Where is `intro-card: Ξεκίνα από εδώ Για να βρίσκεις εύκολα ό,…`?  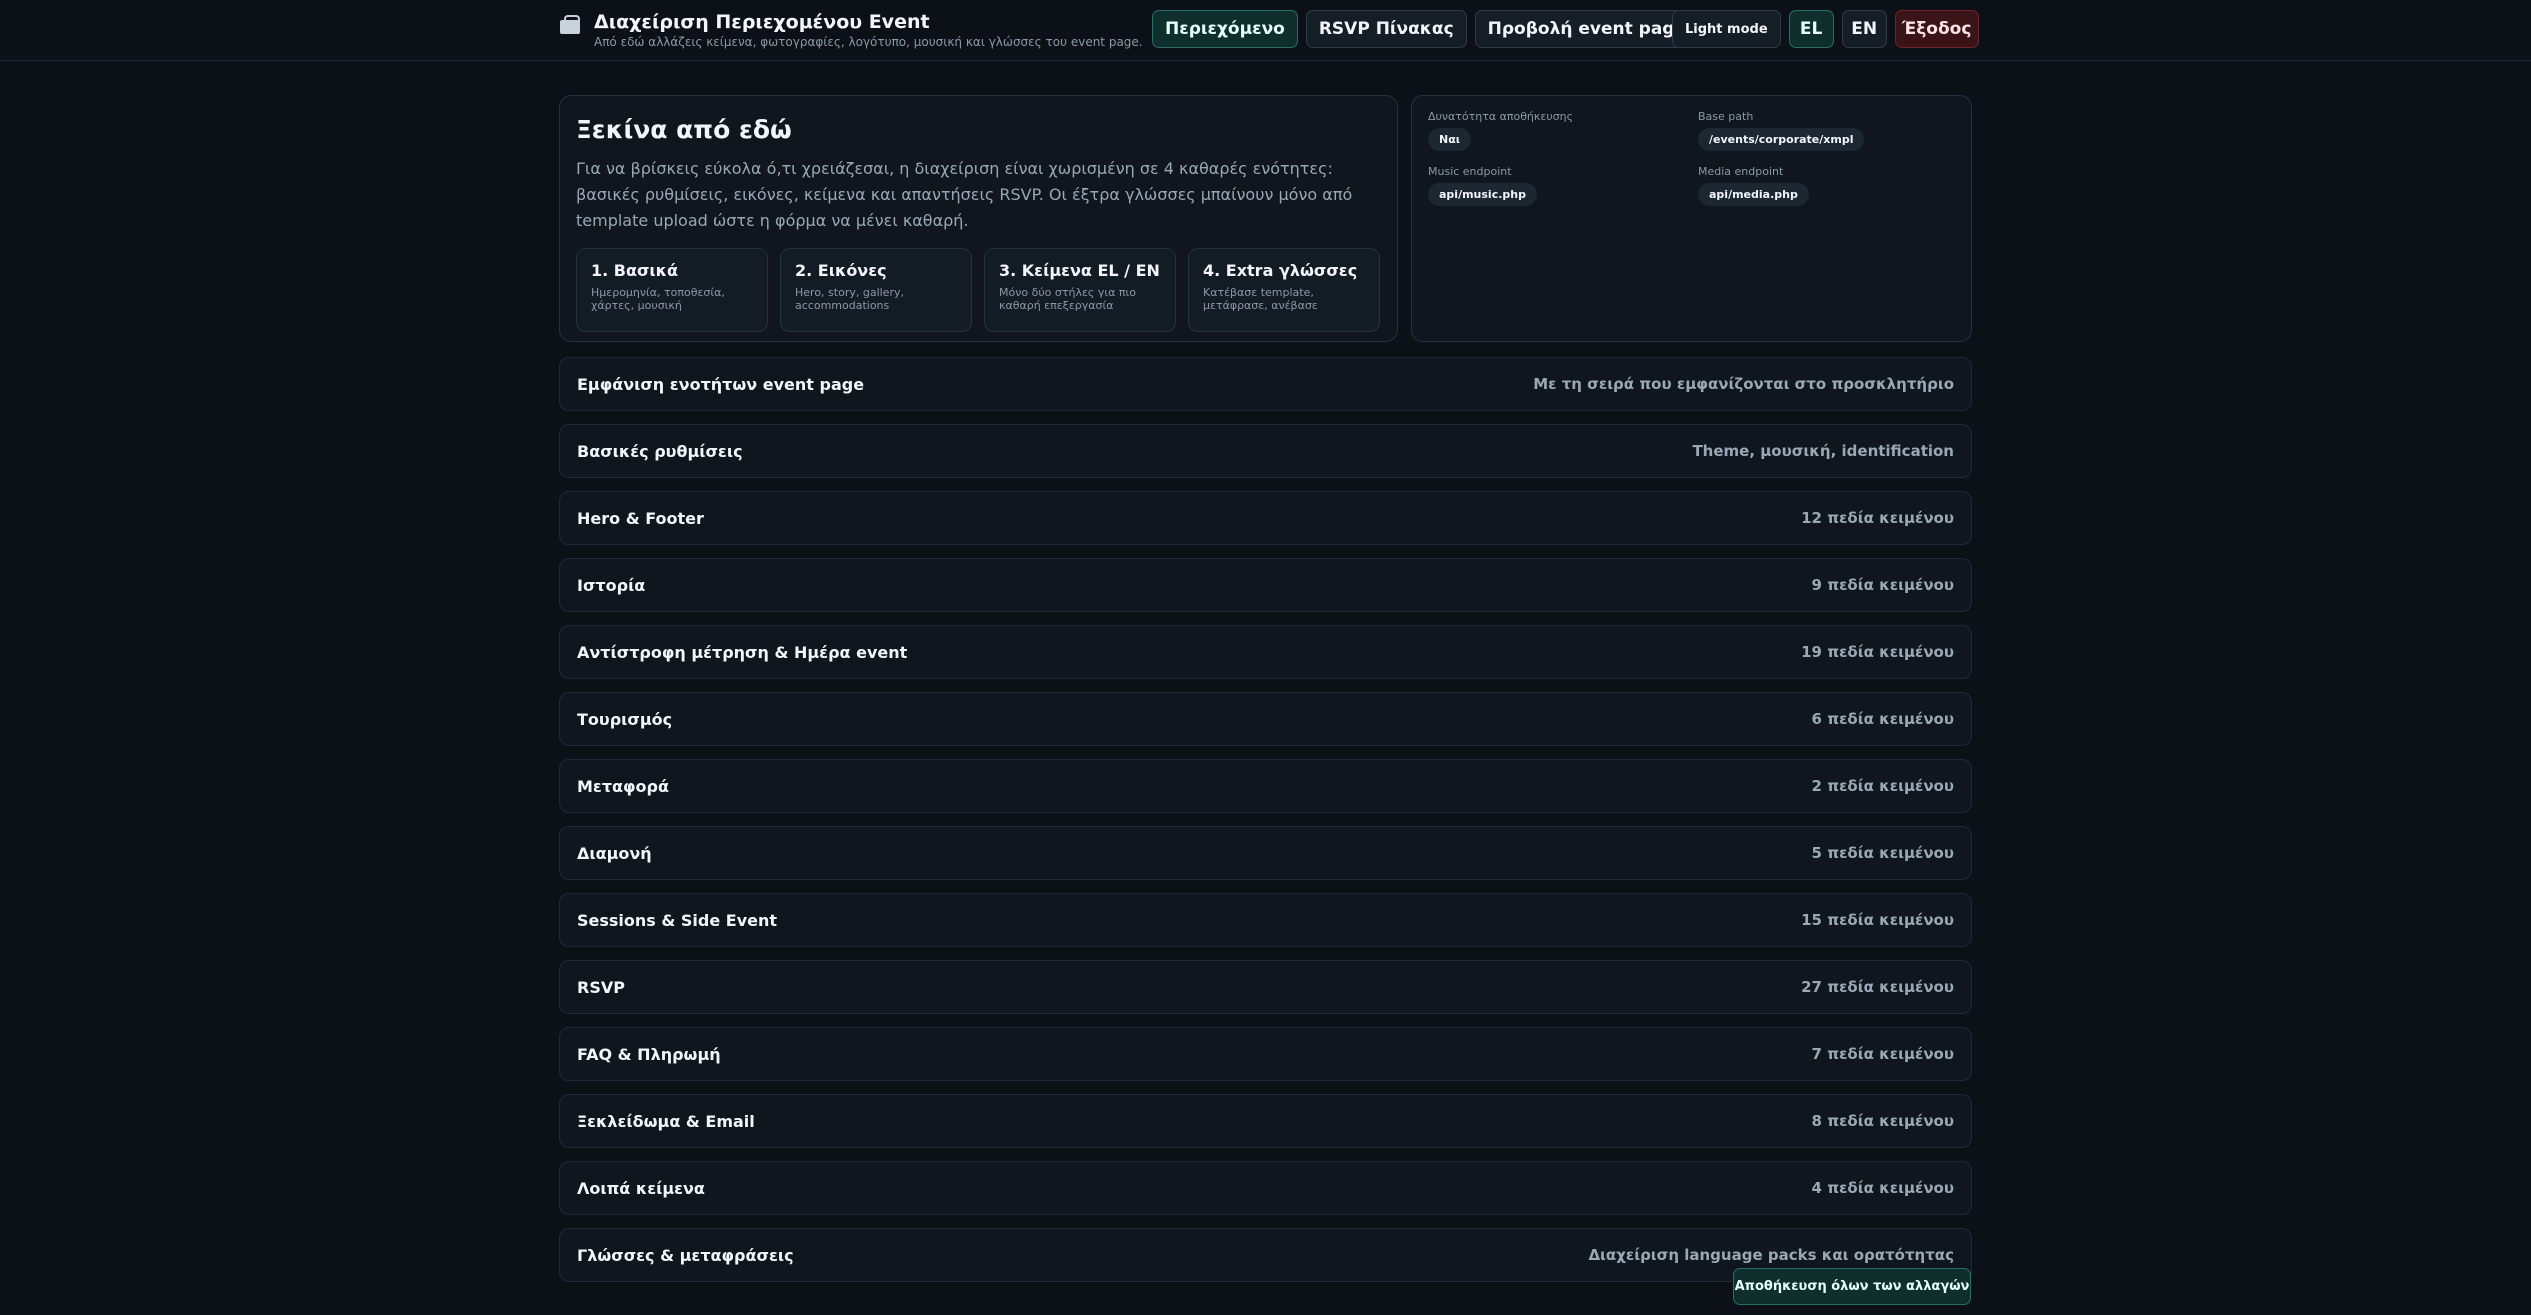 intro-card: Ξεκίνα από εδώ Για να βρίσκεις εύκολα ό,… is located at coordinates (978, 218).